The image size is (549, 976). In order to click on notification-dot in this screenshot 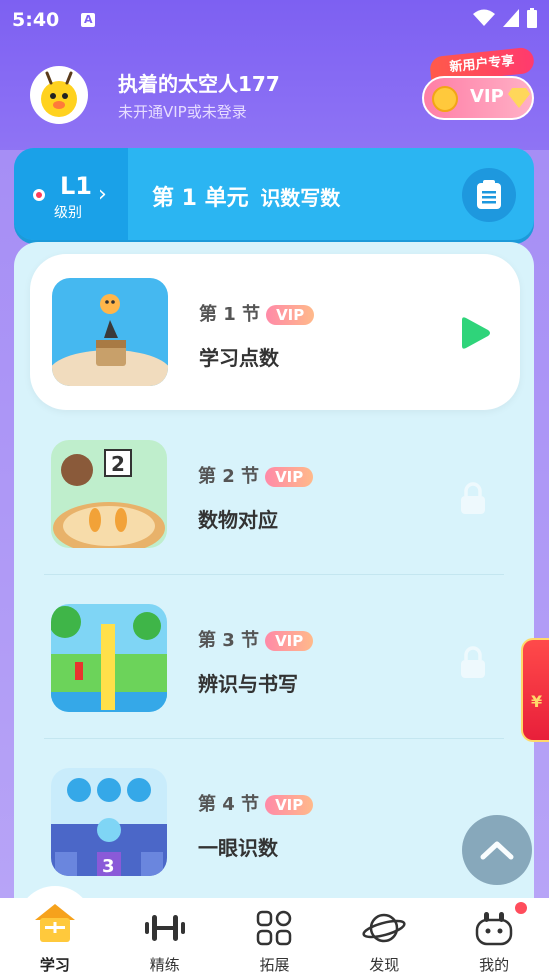, I will do `click(521, 908)`.